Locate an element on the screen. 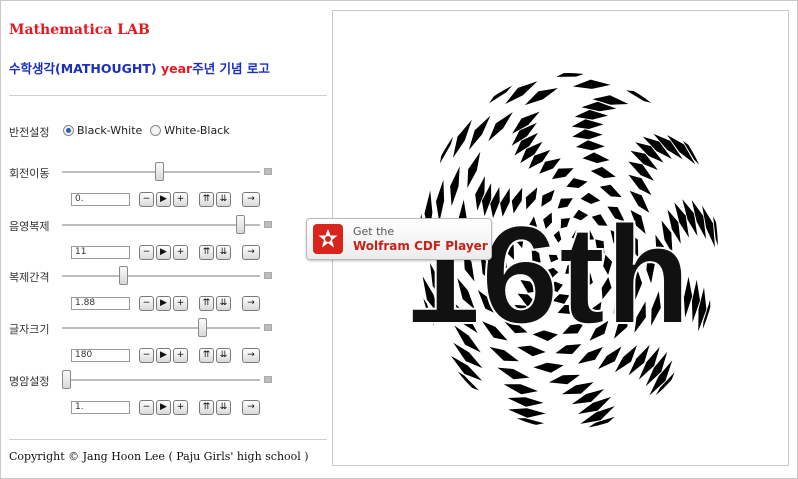 Image resolution: width=798 pixels, height=479 pixels. slider-value-input: 11 is located at coordinates (100, 252).